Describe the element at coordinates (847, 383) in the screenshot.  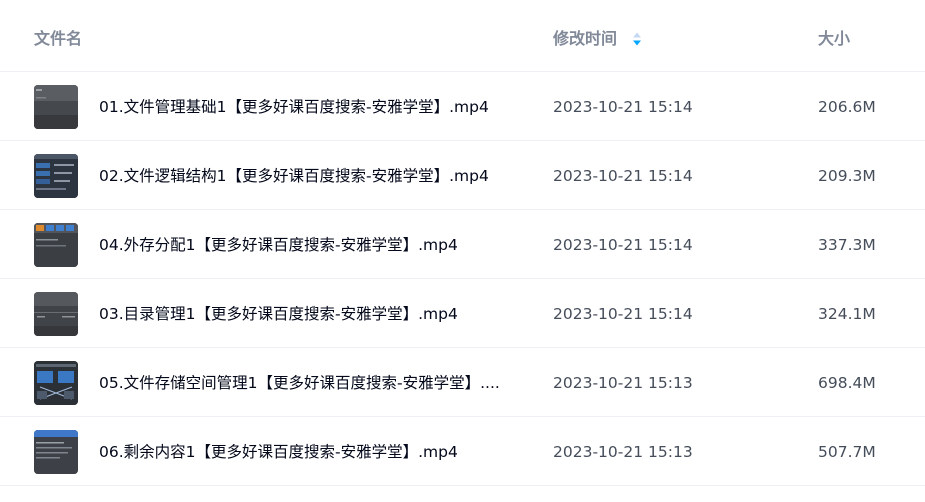
I see `file-size: 698.4M` at that location.